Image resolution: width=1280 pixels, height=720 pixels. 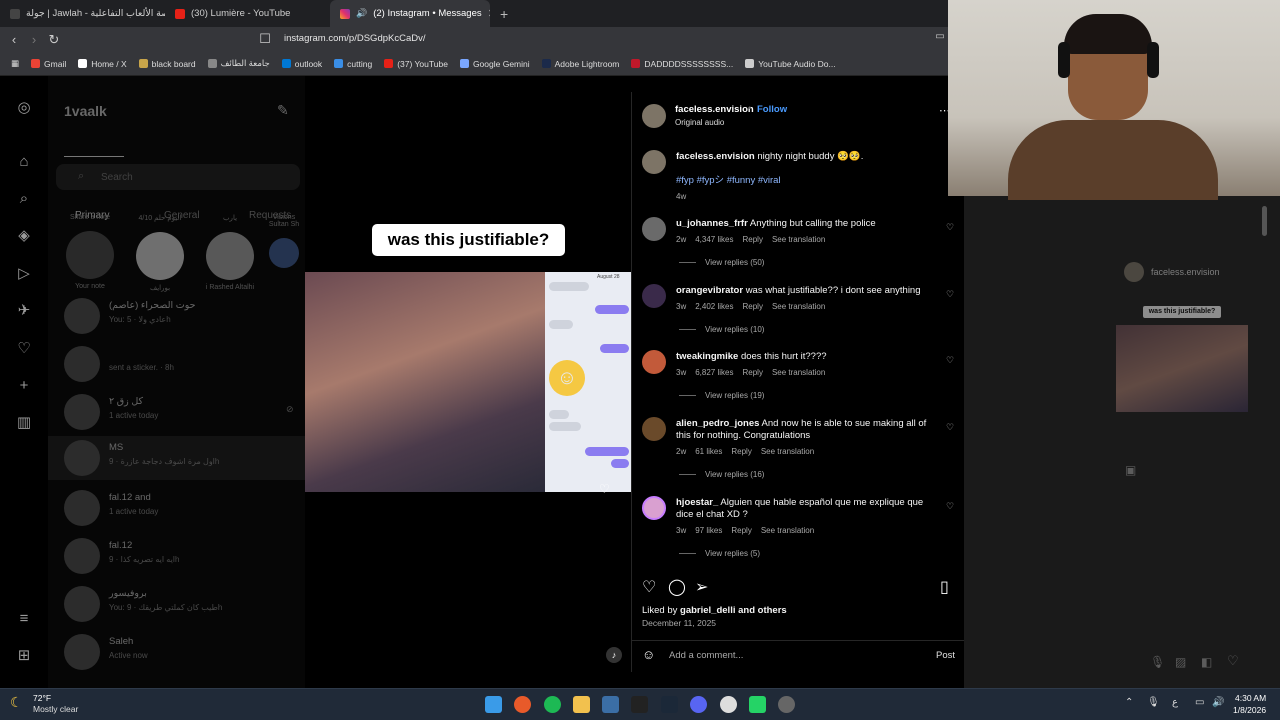 What do you see at coordinates (504, 14) in the screenshot?
I see `new-tab-button: +` at bounding box center [504, 14].